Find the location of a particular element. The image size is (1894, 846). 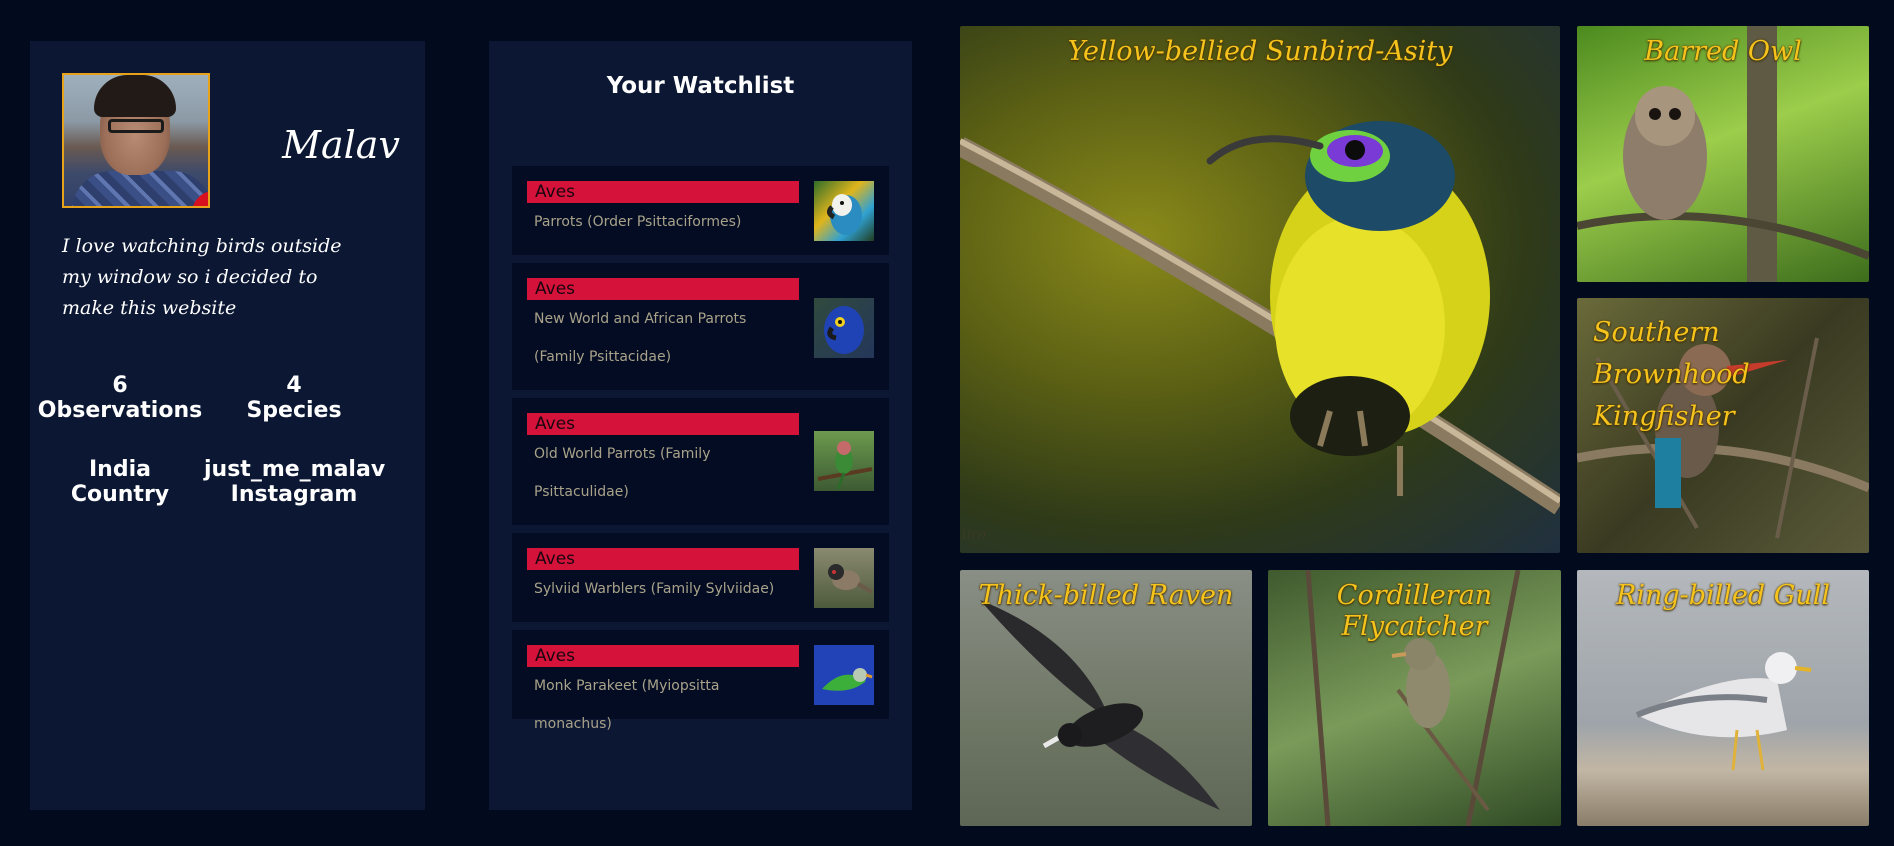

species-stat: 4 Species is located at coordinates (294, 398).